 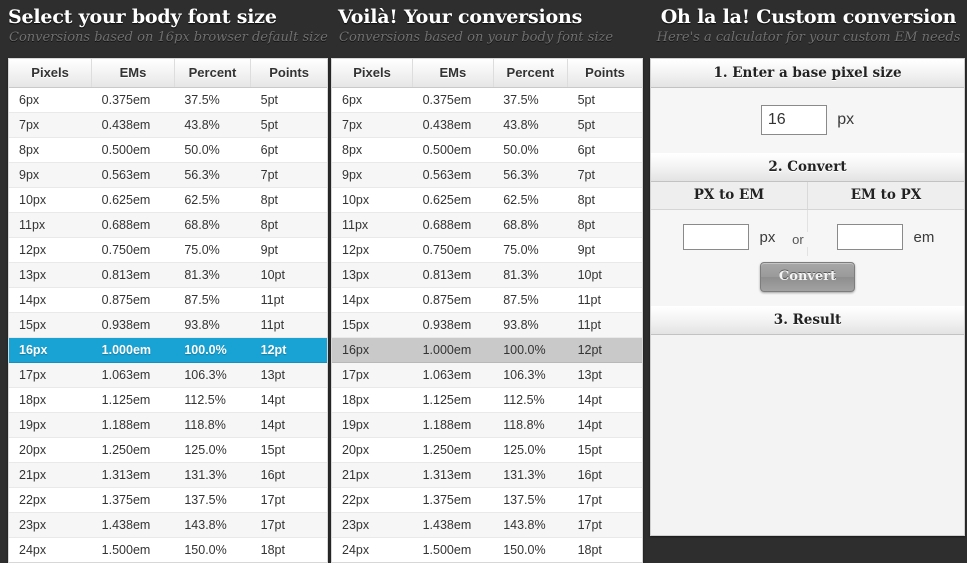 I want to click on cell-pixels: 6px, so click(x=372, y=100).